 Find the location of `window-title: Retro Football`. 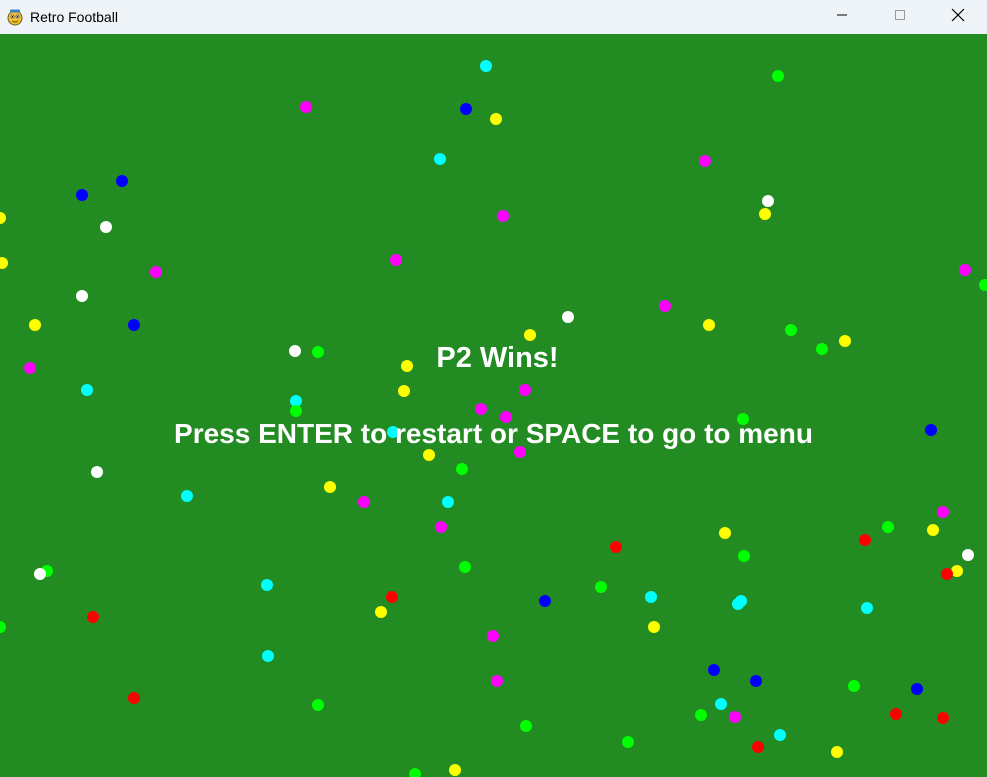

window-title: Retro Football is located at coordinates (74, 17).